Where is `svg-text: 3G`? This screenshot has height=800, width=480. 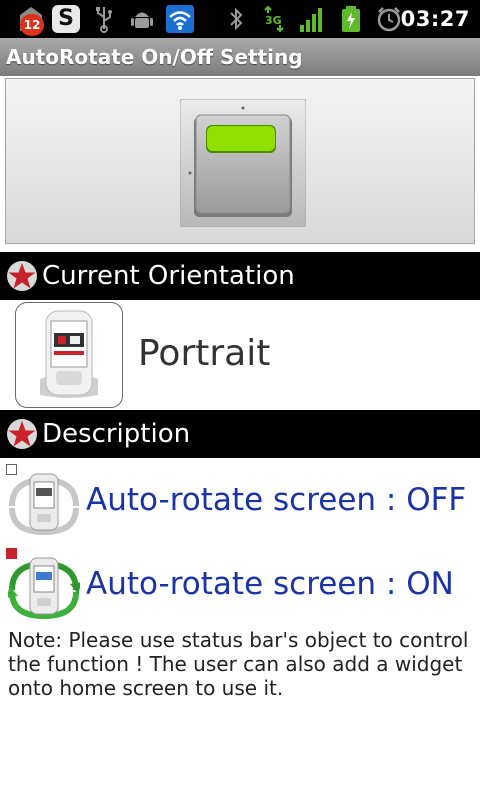
svg-text: 3G is located at coordinates (273, 20).